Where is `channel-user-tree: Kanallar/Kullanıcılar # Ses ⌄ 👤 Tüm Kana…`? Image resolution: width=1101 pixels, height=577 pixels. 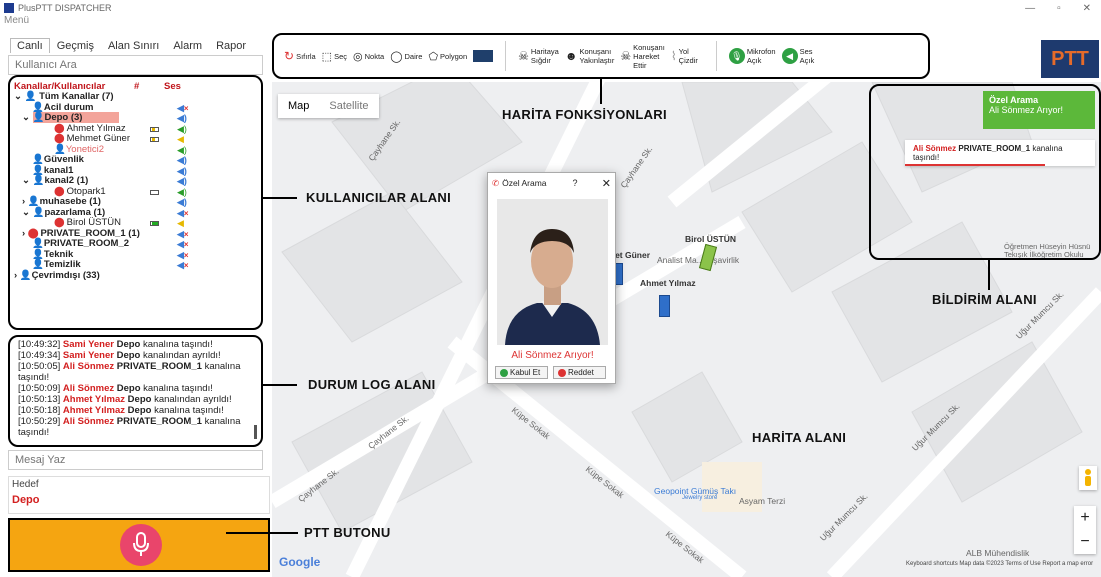 channel-user-tree: Kanallar/Kullanıcılar # Ses ⌄ 👤 Tüm Kana… is located at coordinates (135, 202).